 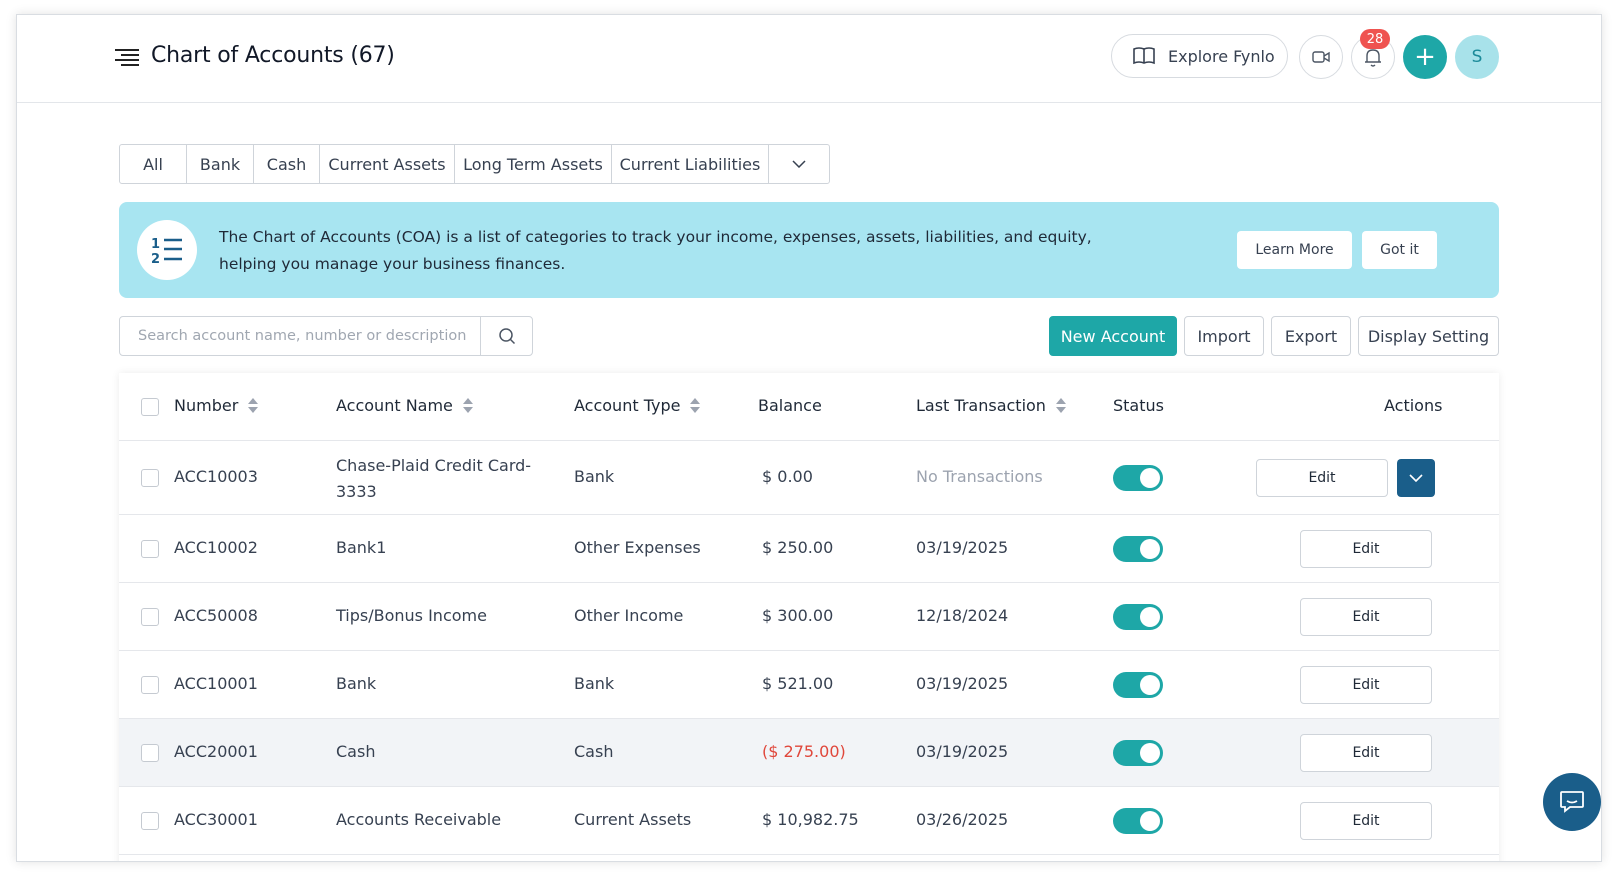 I want to click on explore-fynlo-label: Explore Fynlo, so click(x=1221, y=56).